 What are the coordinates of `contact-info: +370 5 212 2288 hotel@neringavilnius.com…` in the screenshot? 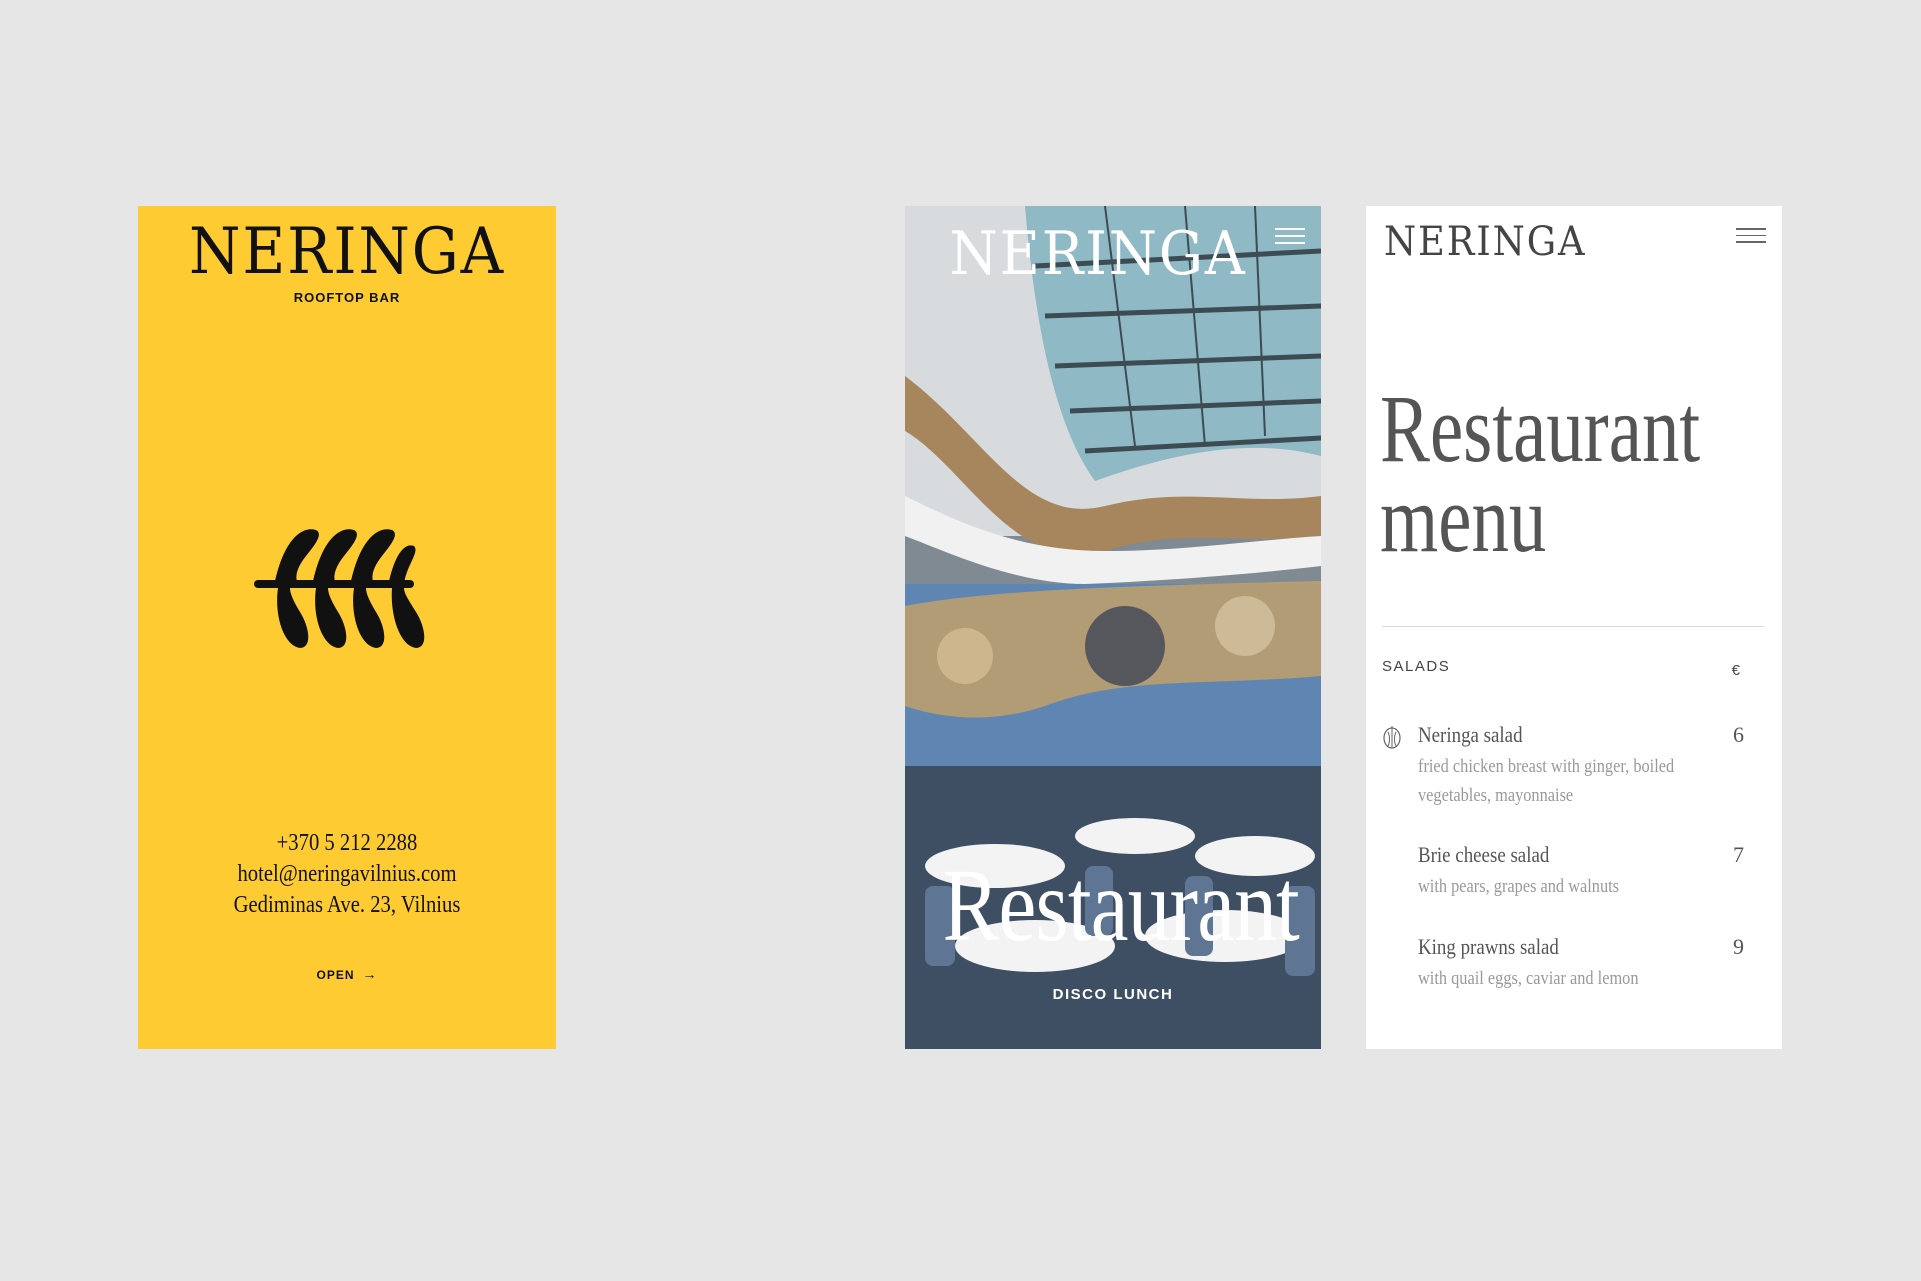 It's located at (346, 874).